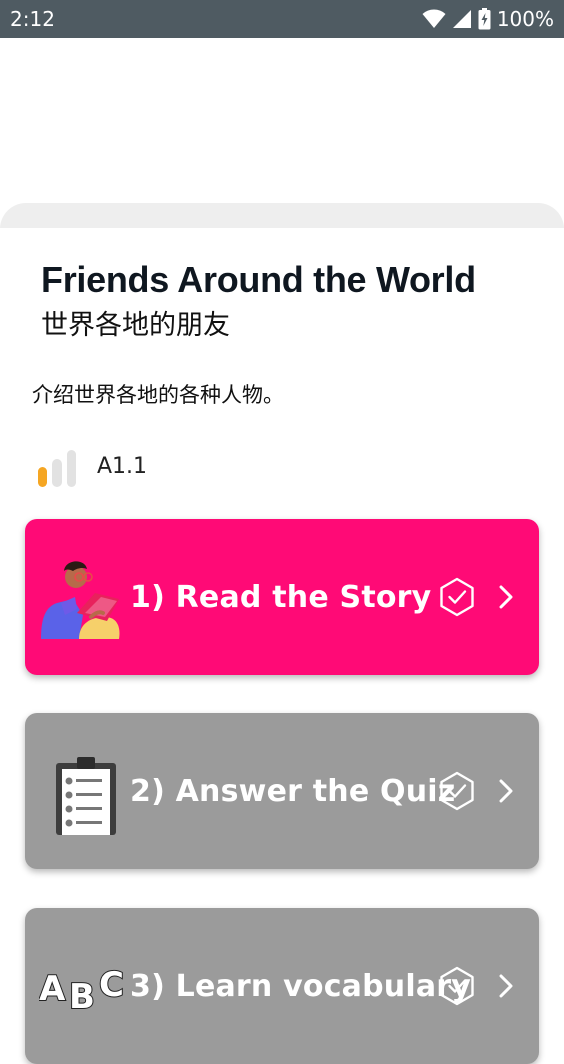 The image size is (564, 1064). Describe the element at coordinates (86, 796) in the screenshot. I see `clipboard-checklist-illustration` at that location.